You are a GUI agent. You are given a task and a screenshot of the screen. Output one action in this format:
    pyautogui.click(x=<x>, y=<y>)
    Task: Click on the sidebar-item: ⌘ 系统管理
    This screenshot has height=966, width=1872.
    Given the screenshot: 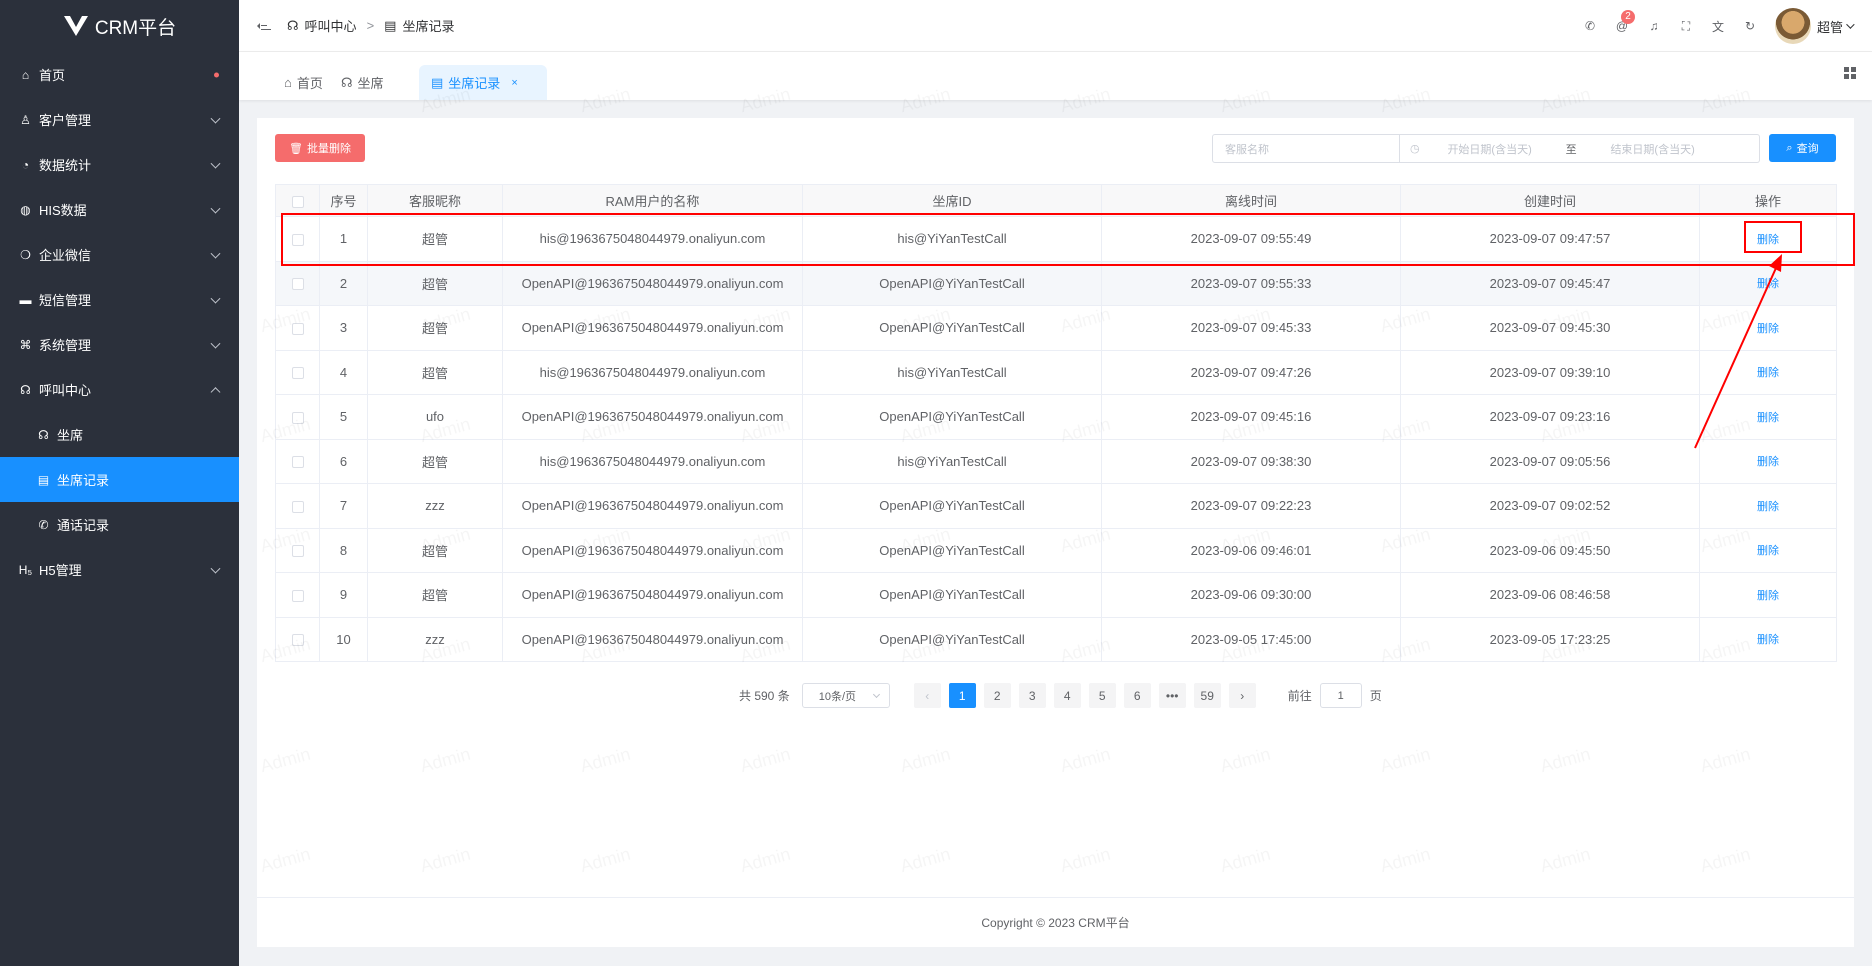 What is the action you would take?
    pyautogui.click(x=119, y=344)
    